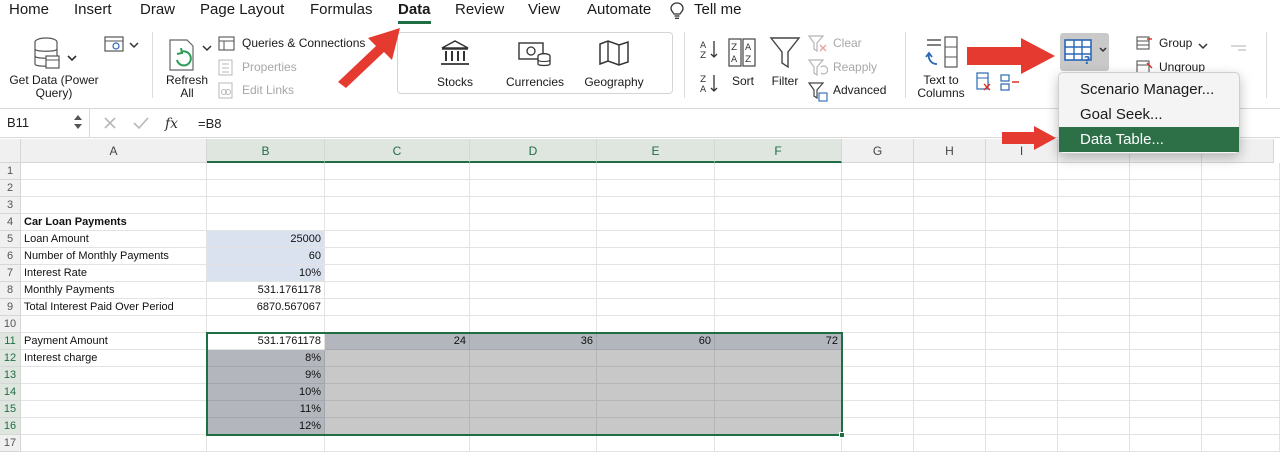  Describe the element at coordinates (55, 56) in the screenshot. I see `database-icon` at that location.